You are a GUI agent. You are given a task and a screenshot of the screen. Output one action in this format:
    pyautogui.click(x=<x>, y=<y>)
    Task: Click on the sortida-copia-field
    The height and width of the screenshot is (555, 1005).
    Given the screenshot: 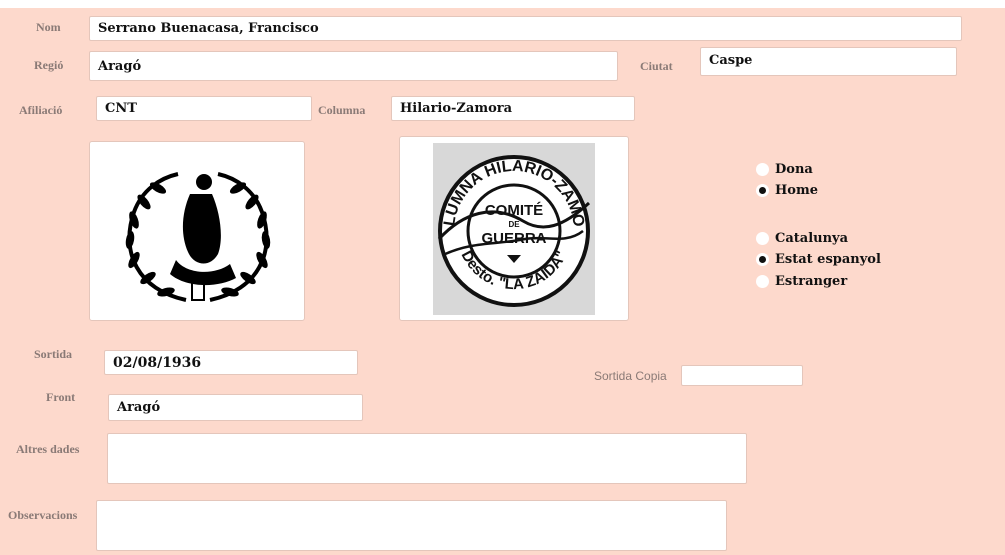 What is the action you would take?
    pyautogui.click(x=742, y=375)
    